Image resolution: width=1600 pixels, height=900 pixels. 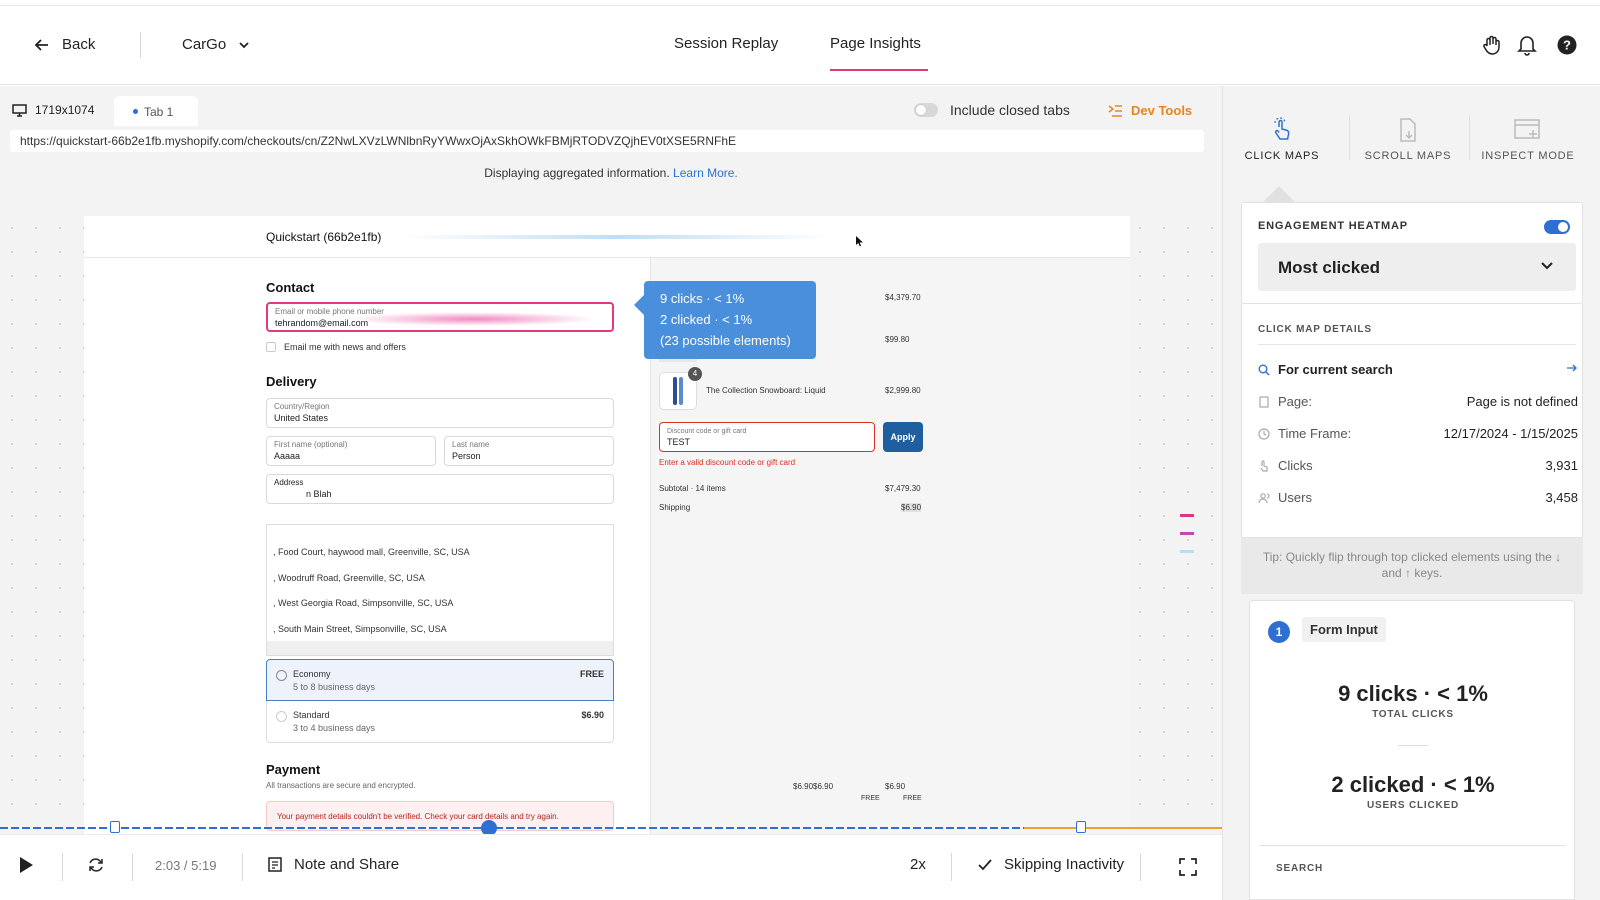 What do you see at coordinates (440, 680) in the screenshot?
I see `shipping-option-economy: Economy 5 to 8 business days FREE` at bounding box center [440, 680].